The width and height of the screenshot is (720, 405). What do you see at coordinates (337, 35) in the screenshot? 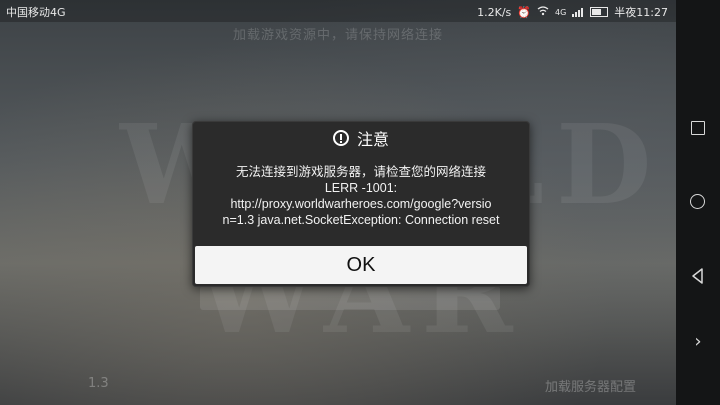
I see `game-banner-text: 加载游戏资源中，请保持网络连接` at bounding box center [337, 35].